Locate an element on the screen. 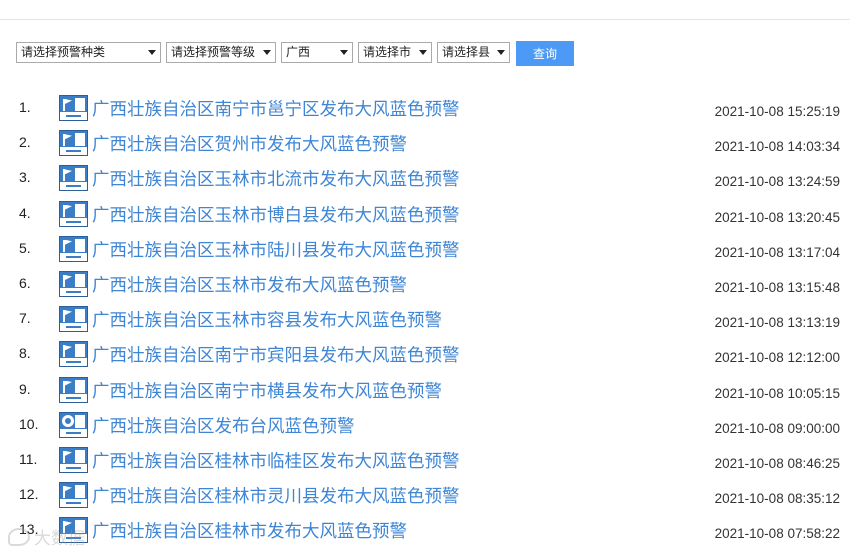 Image resolution: width=850 pixels, height=552 pixels. warning-level-select: 请选择预警等级 is located at coordinates (221, 52).